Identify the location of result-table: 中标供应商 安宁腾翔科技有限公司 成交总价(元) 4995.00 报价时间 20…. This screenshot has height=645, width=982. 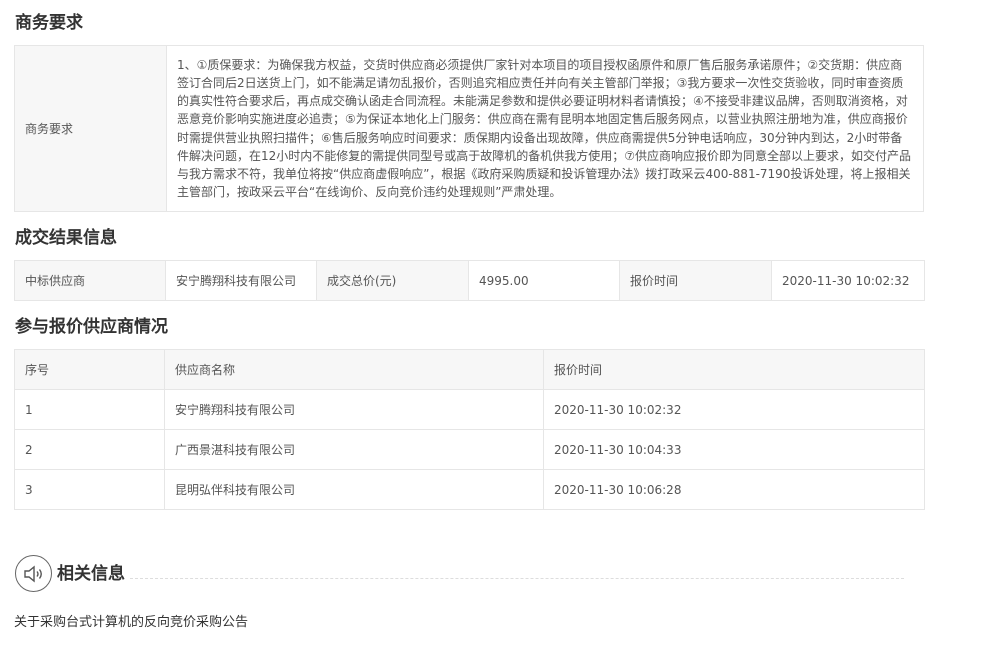
(469, 280).